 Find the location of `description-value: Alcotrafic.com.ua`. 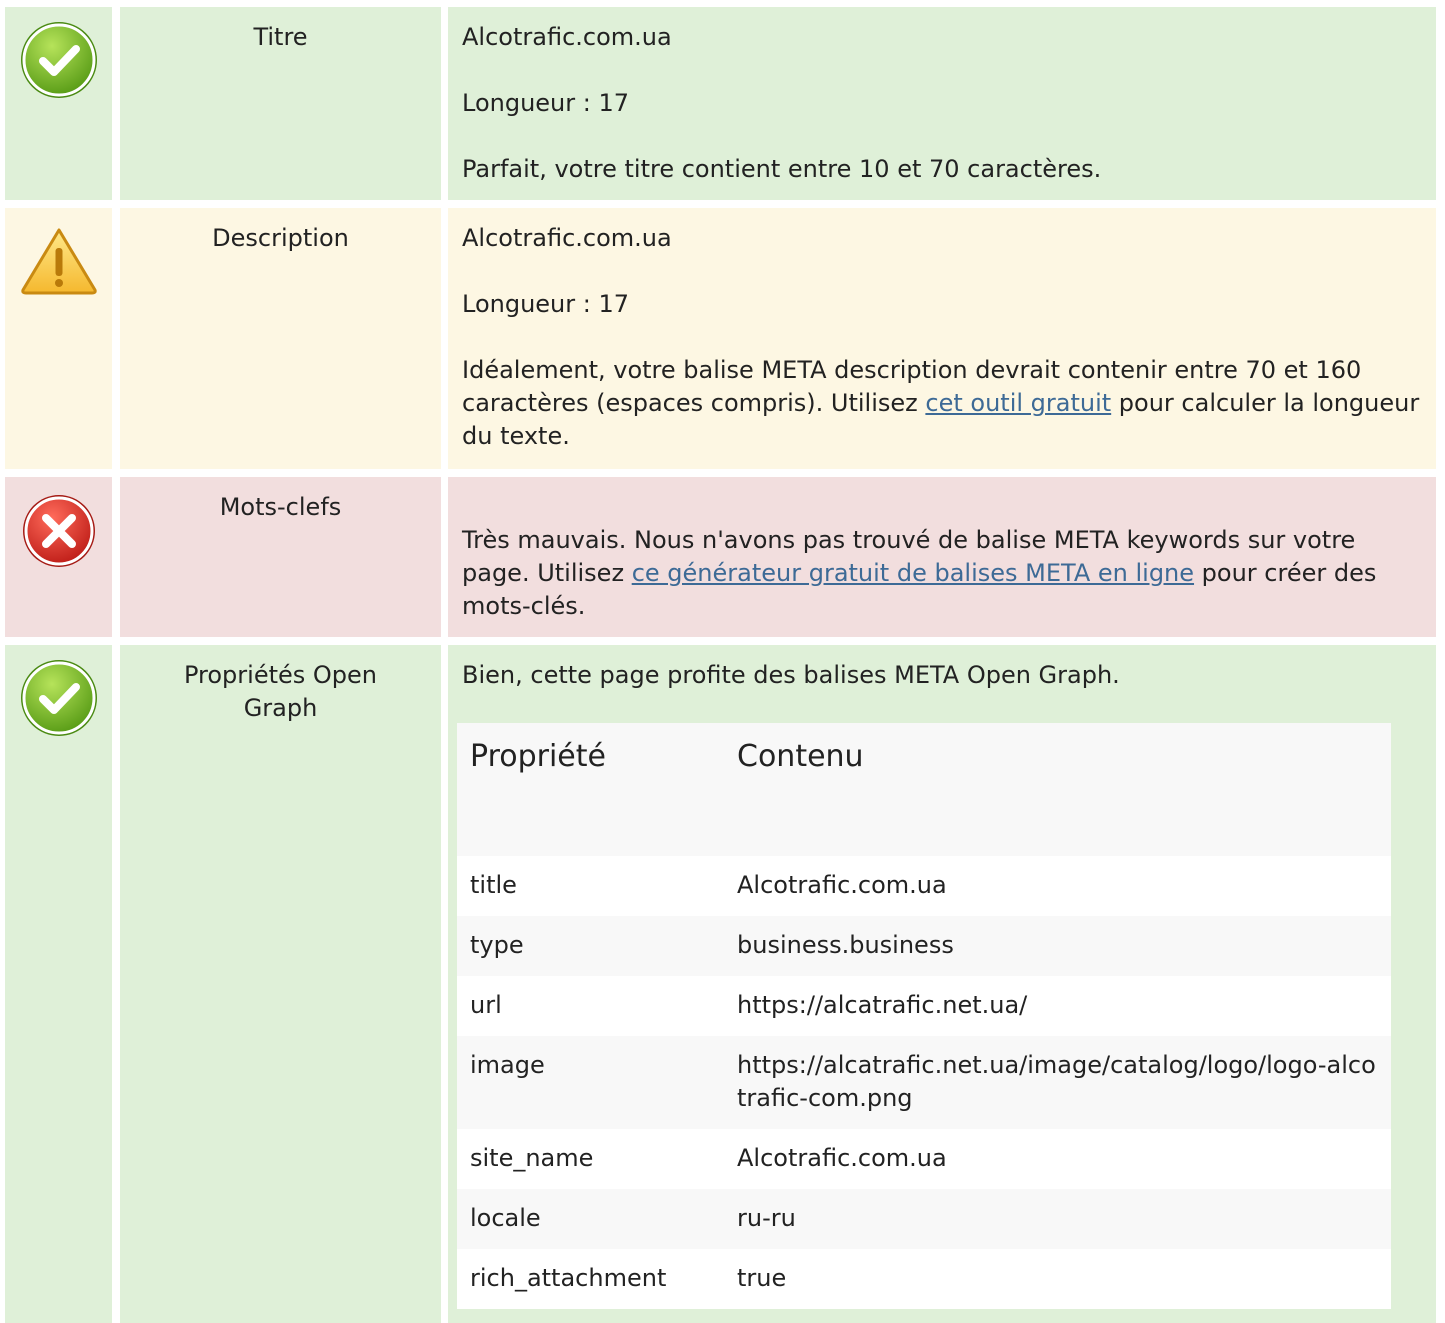

description-value: Alcotrafic.com.ua is located at coordinates (567, 238).